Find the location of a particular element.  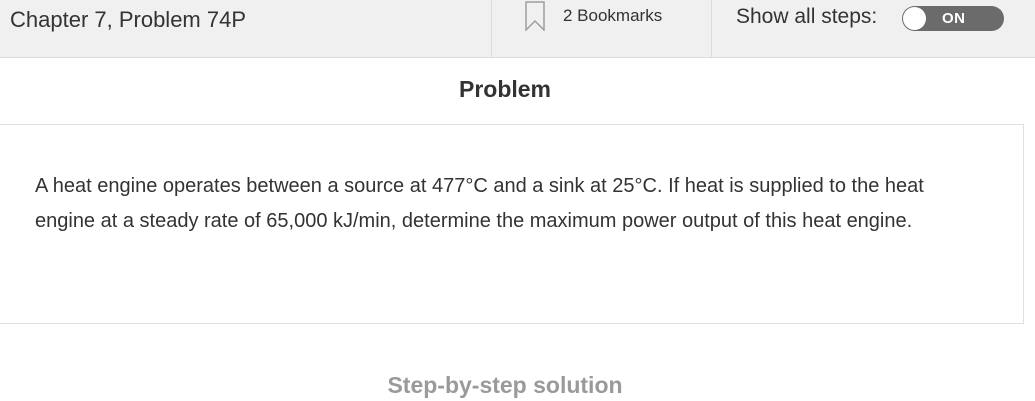

step-by-step-solution-heading: Step-by-step solution is located at coordinates (505, 385).